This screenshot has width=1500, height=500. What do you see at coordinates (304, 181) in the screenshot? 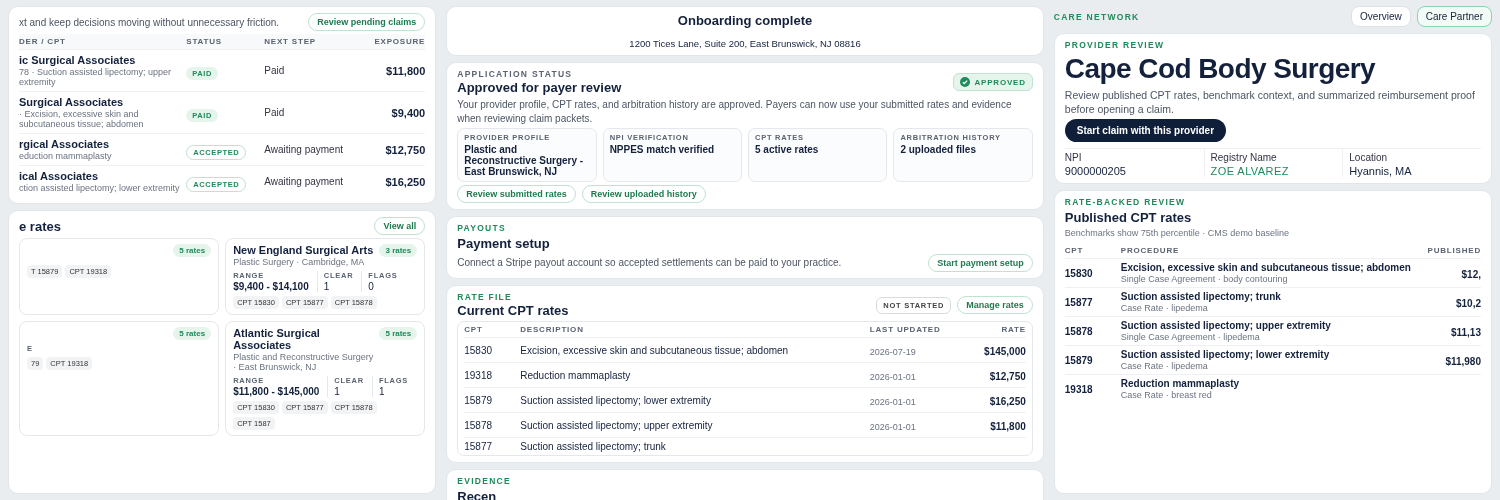
I see `next-step-text: Awaiting payment` at bounding box center [304, 181].